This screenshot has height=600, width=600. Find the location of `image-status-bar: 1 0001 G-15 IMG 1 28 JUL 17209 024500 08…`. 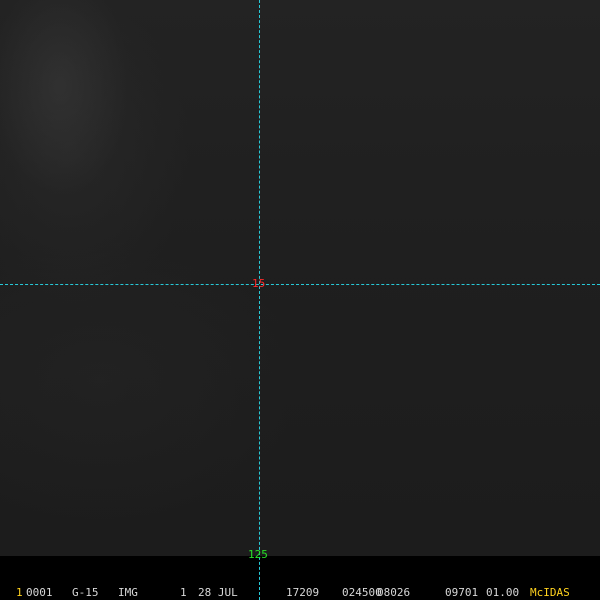

image-status-bar: 1 0001 G-15 IMG 1 28 JUL 17209 024500 08… is located at coordinates (300, 593).